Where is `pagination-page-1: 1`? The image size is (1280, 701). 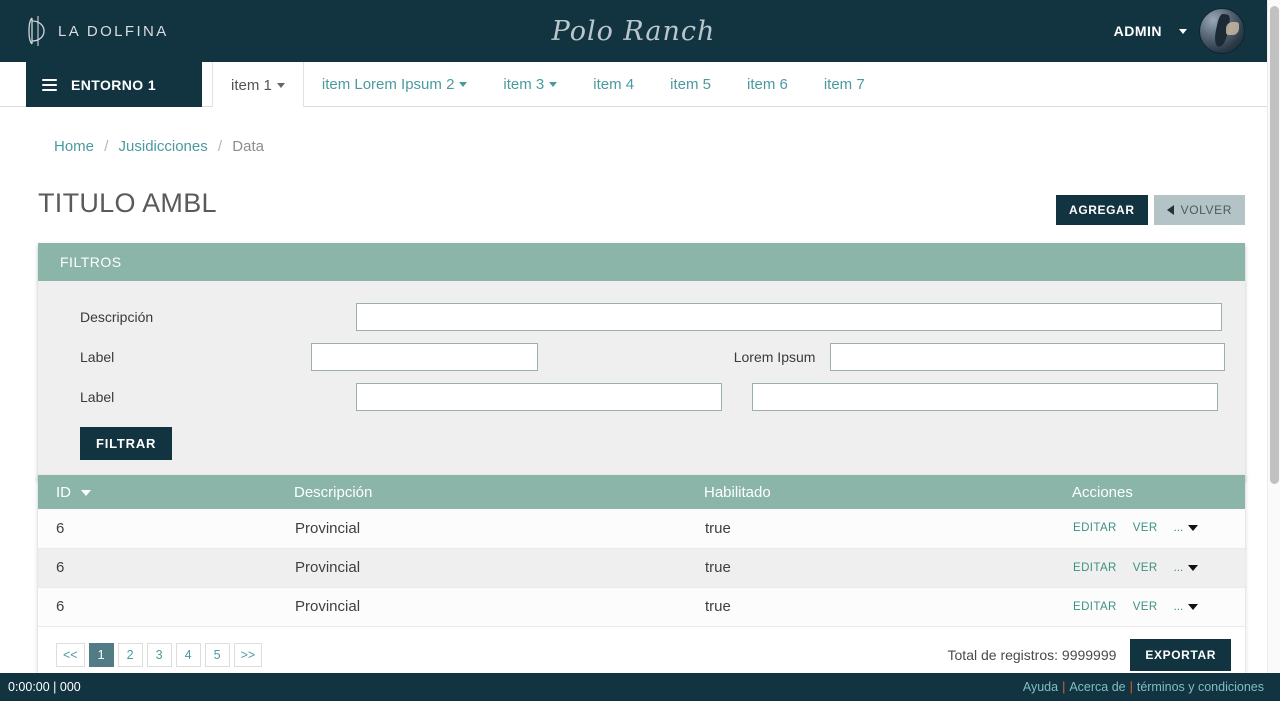
pagination-page-1: 1 is located at coordinates (101, 654).